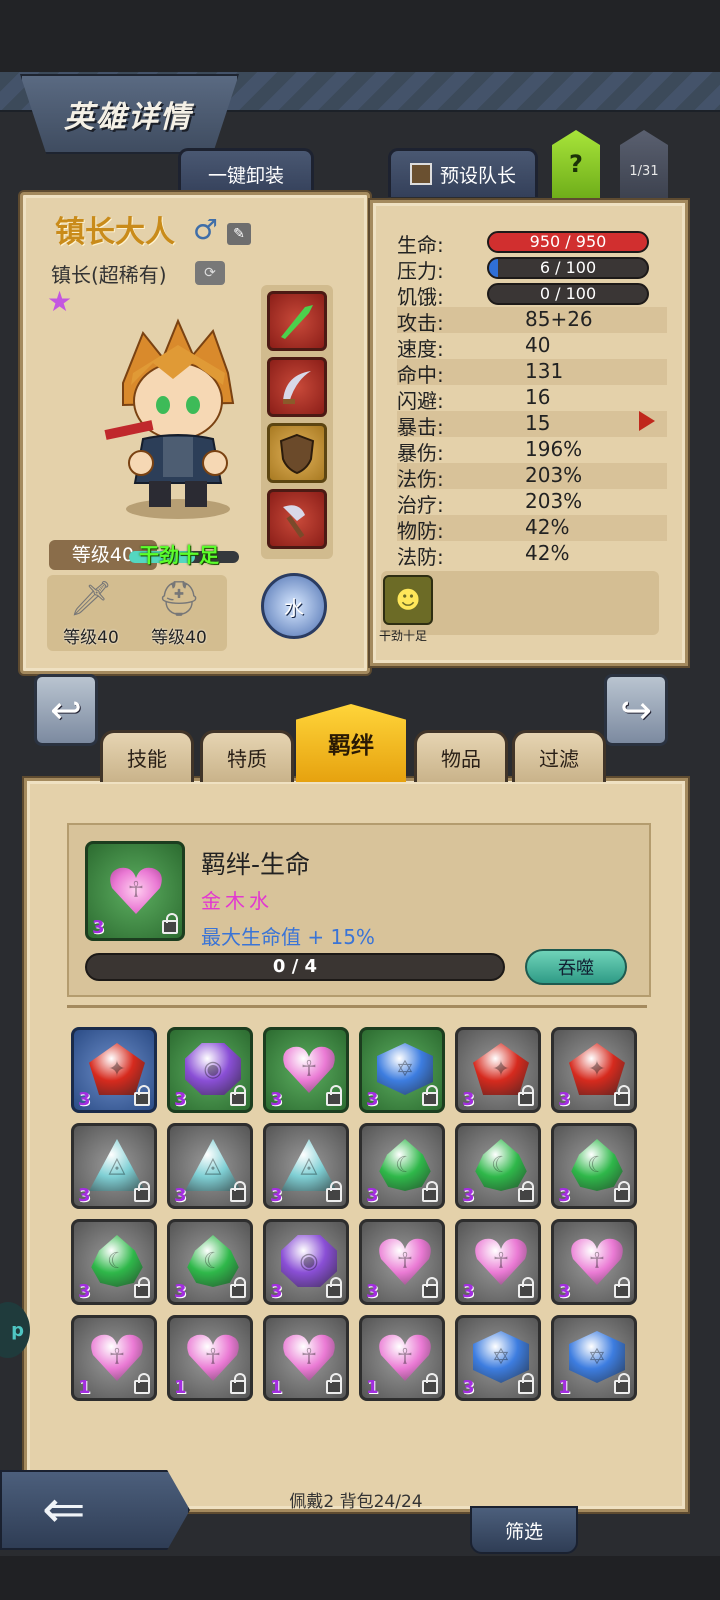 The width and height of the screenshot is (720, 1600). I want to click on tab-traits: 特质, so click(247, 756).